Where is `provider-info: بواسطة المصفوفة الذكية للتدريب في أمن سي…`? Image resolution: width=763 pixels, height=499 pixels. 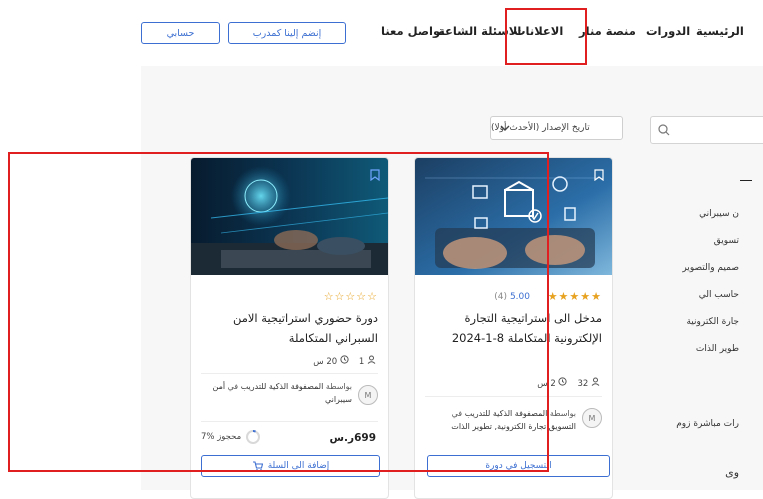
provider-info: بواسطة المصفوفة الذكية للتدريب في أمن سي… is located at coordinates (277, 393).